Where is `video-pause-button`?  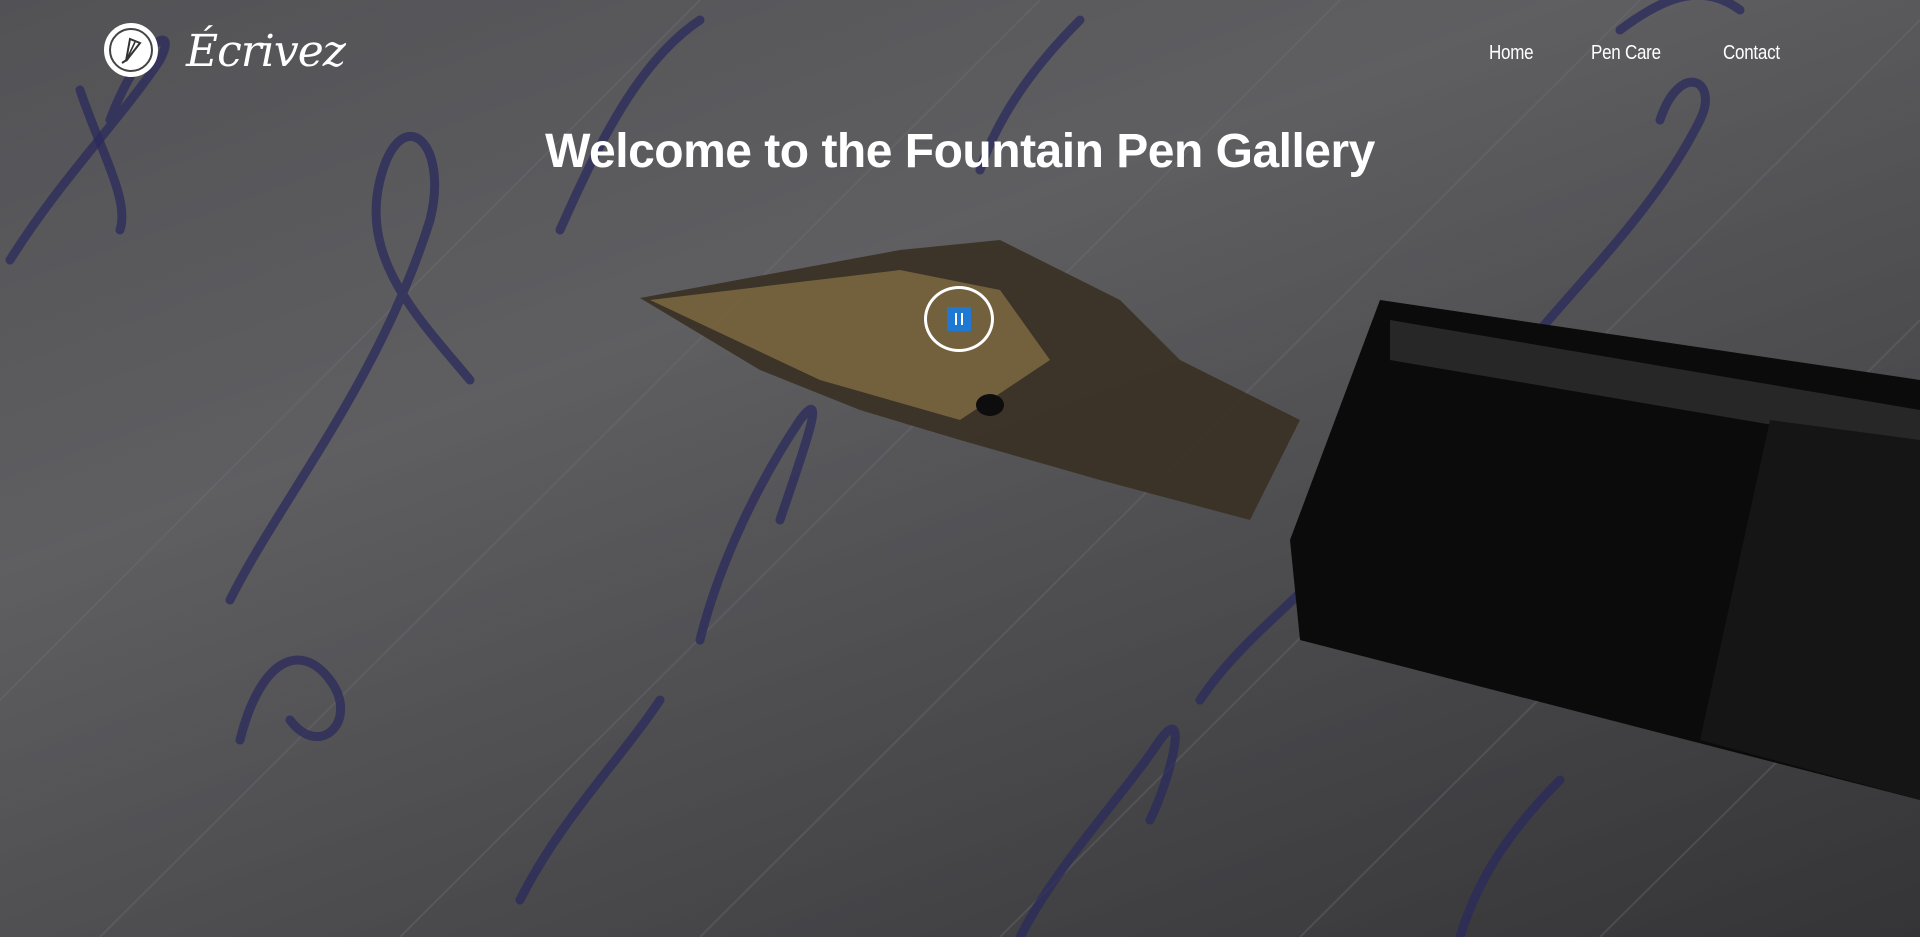
video-pause-button is located at coordinates (959, 319).